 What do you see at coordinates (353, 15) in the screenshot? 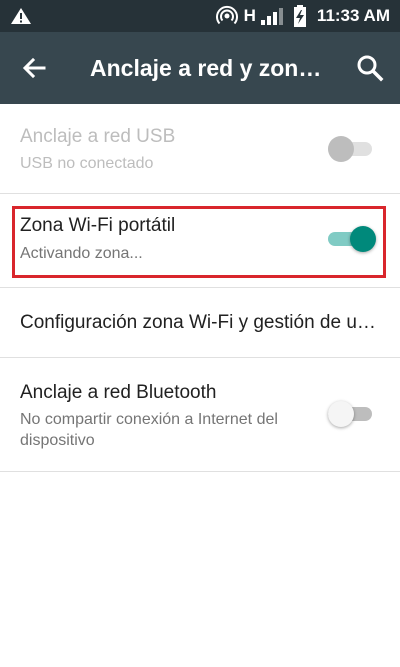
I see `clock: 11:33 AM` at bounding box center [353, 15].